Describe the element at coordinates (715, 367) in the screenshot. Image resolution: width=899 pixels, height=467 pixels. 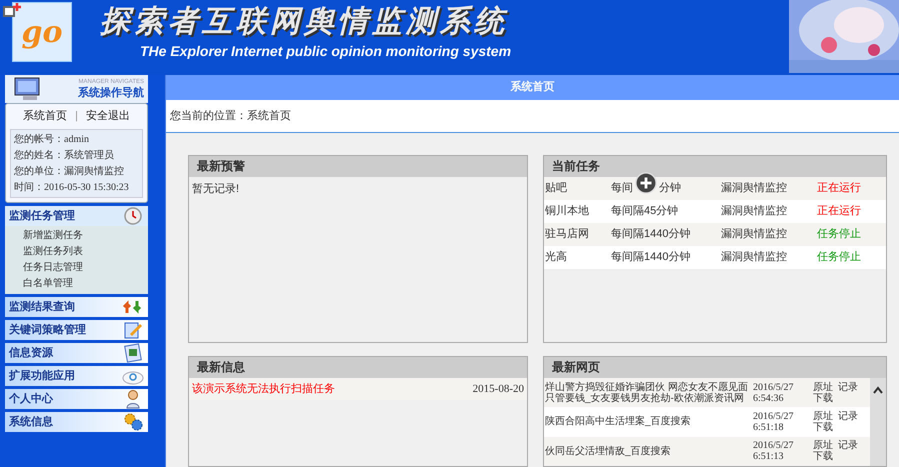
I see `panel-title: 最新网页` at that location.